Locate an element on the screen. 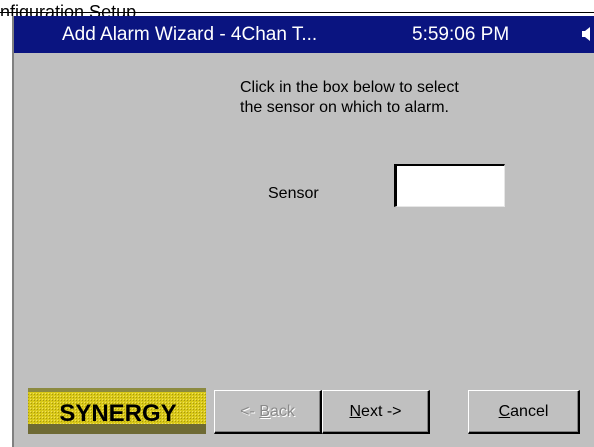  cancel-button: Cancel is located at coordinates (524, 412).